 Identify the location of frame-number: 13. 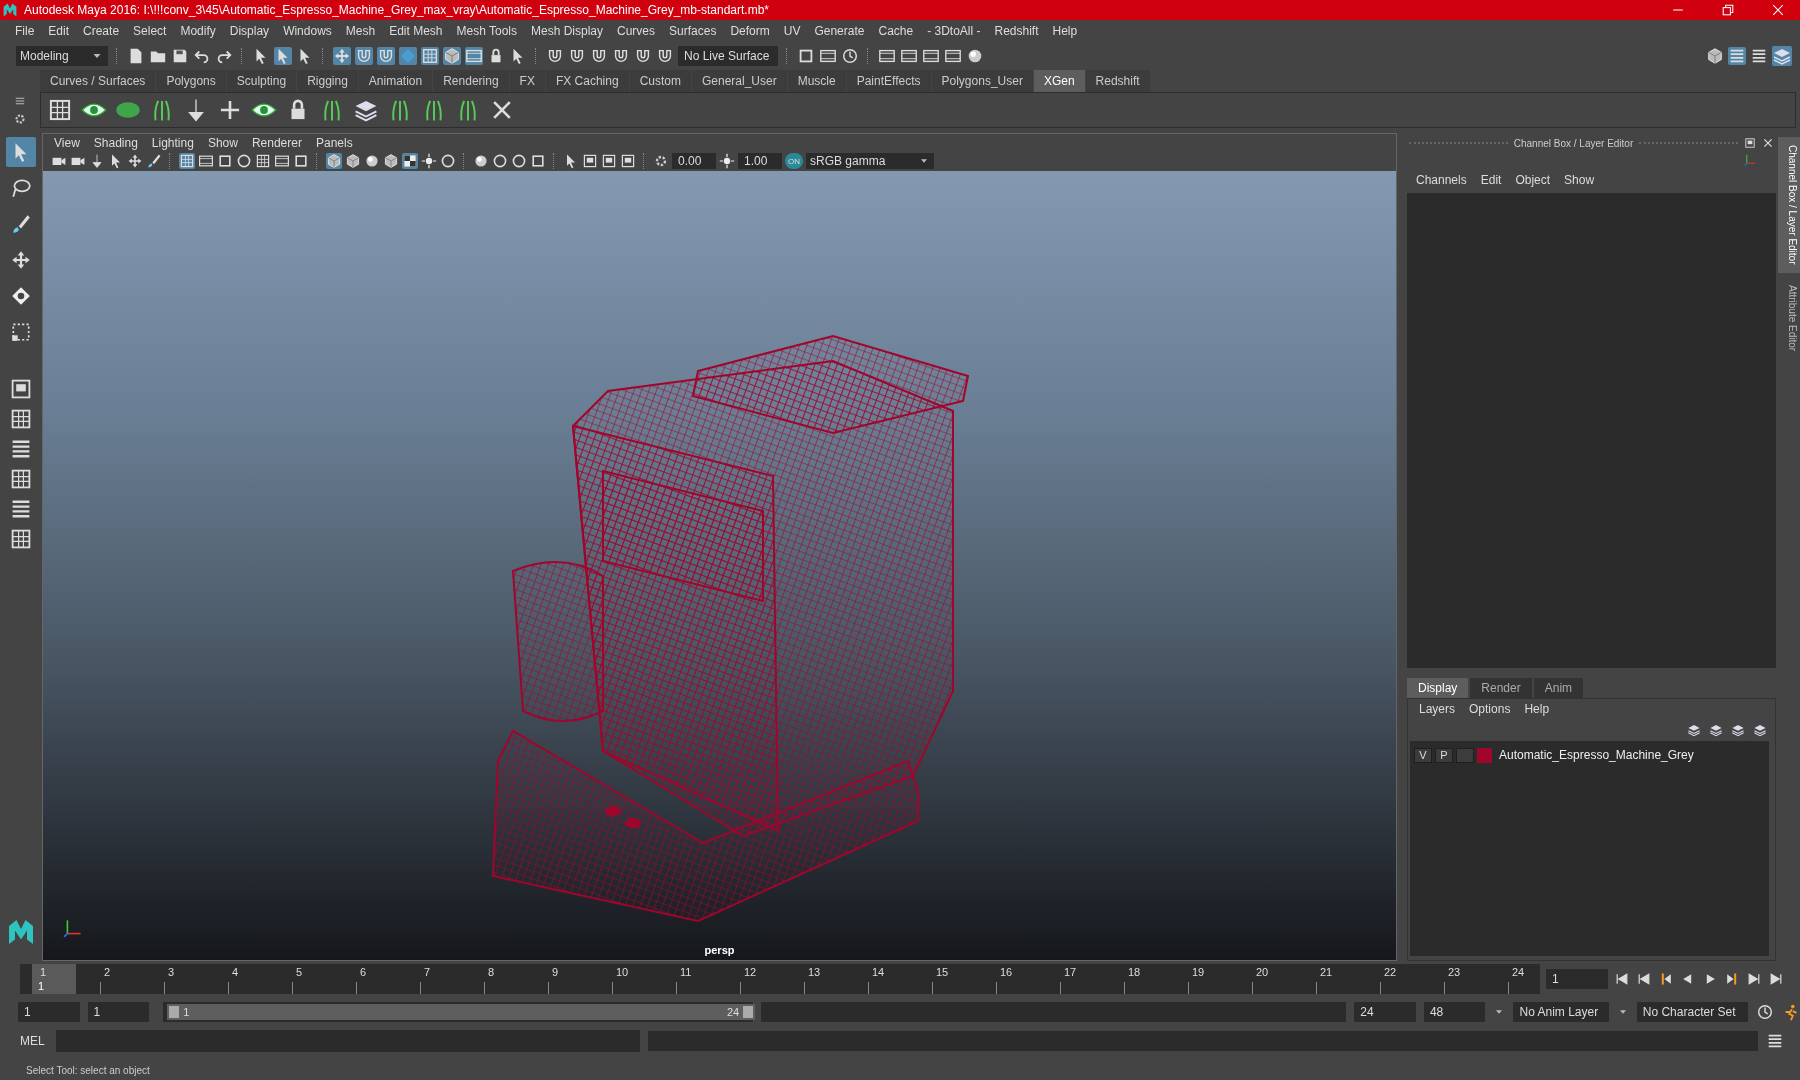
(814, 972).